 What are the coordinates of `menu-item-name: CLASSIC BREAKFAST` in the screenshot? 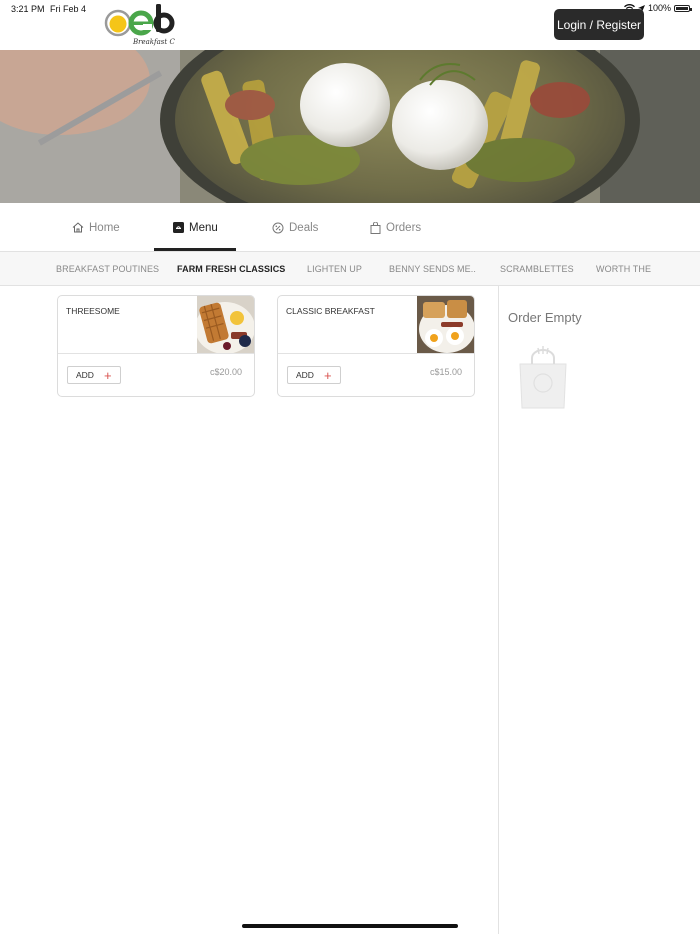 It's located at (330, 311).